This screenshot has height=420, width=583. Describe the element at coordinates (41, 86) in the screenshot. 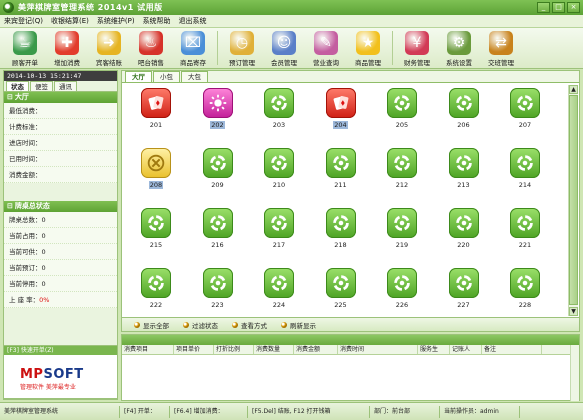

I see `tab-notes: 便签` at that location.